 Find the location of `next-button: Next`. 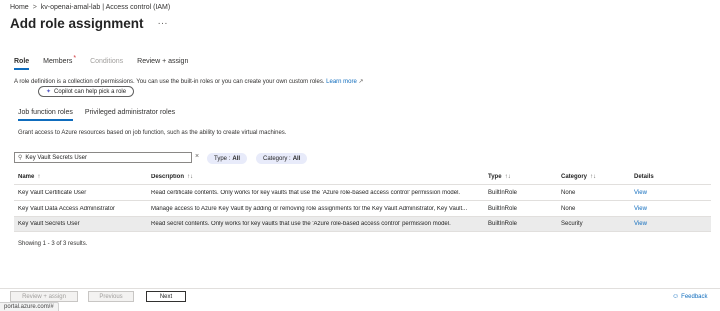

next-button: Next is located at coordinates (166, 296).